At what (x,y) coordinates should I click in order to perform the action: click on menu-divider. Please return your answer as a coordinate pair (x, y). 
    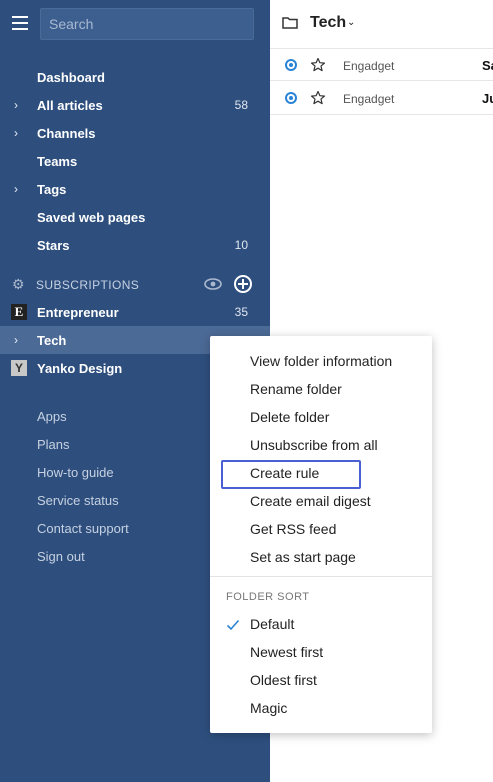
    Looking at the image, I should click on (321, 576).